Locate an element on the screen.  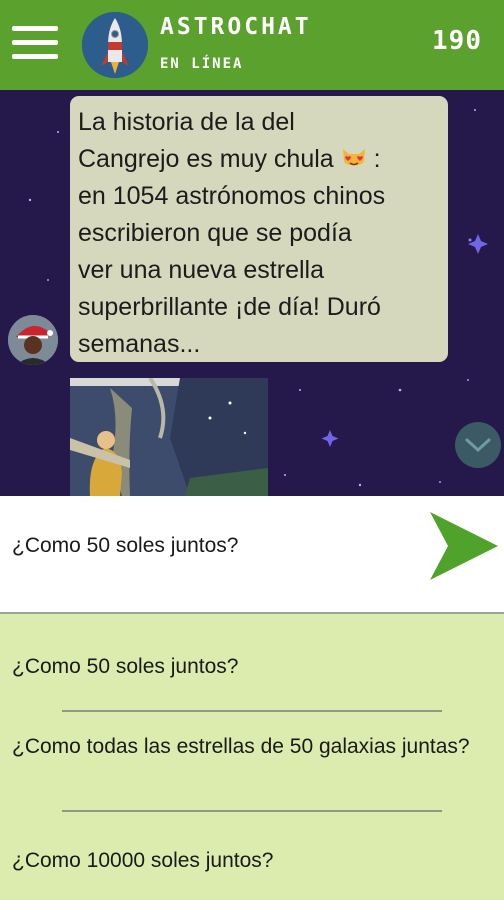
heart-eyes-cat-emoji is located at coordinates (353, 157).